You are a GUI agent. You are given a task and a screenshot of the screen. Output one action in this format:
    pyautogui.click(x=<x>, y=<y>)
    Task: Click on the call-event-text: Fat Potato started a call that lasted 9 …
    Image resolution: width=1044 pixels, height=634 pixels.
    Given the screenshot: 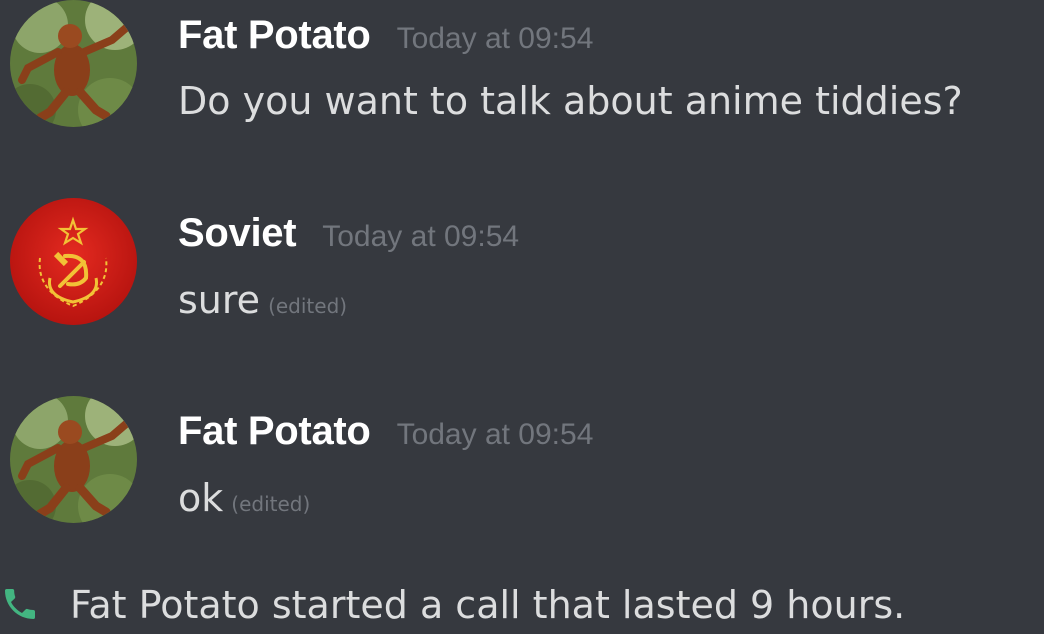 What is the action you would take?
    pyautogui.click(x=488, y=605)
    